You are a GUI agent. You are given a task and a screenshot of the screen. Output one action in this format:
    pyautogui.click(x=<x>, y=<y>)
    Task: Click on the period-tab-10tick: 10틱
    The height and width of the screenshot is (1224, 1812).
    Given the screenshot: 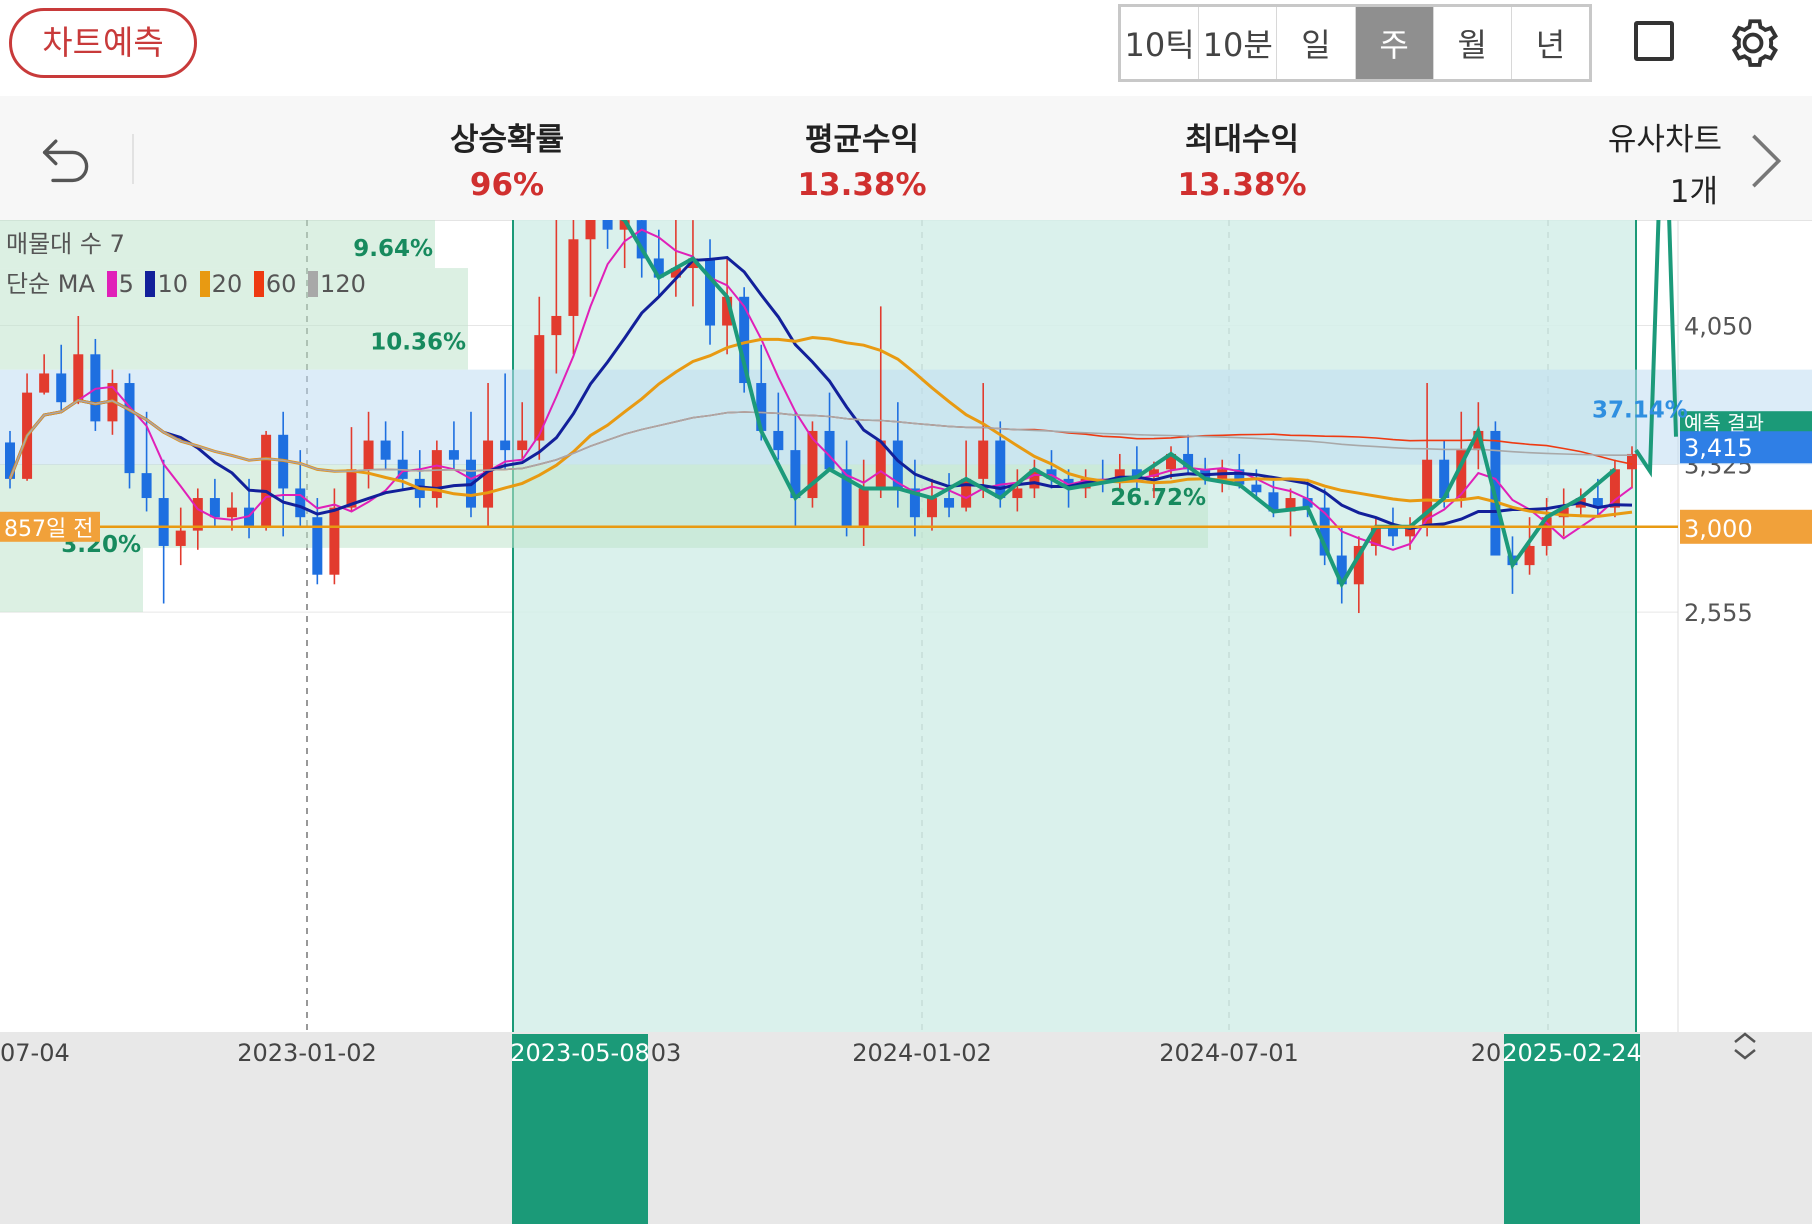 What is the action you would take?
    pyautogui.click(x=1160, y=43)
    